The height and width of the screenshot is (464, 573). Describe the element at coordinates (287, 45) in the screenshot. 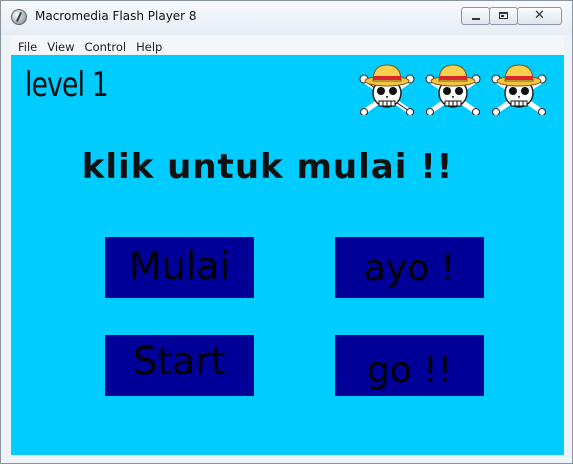

I see `menu-bar: File View Control Help` at that location.